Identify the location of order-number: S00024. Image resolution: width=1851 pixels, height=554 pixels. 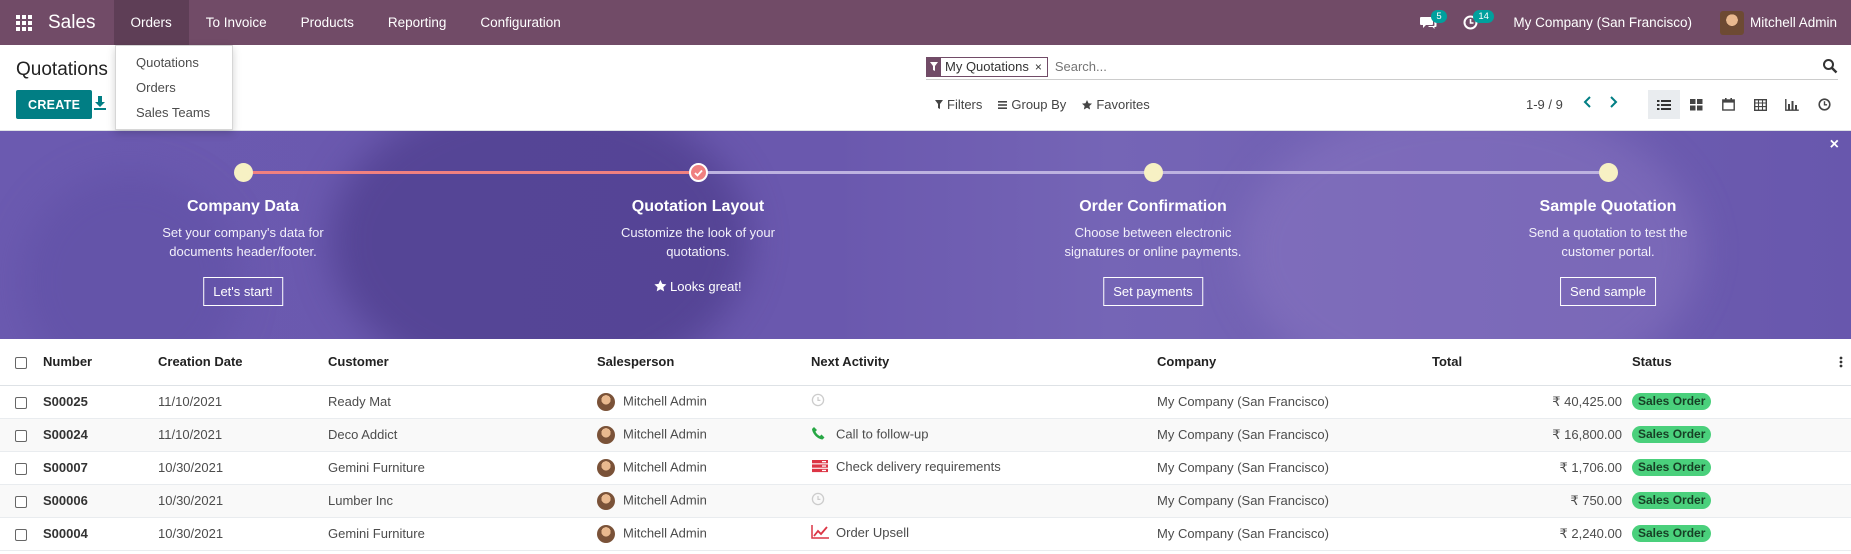
(100, 435).